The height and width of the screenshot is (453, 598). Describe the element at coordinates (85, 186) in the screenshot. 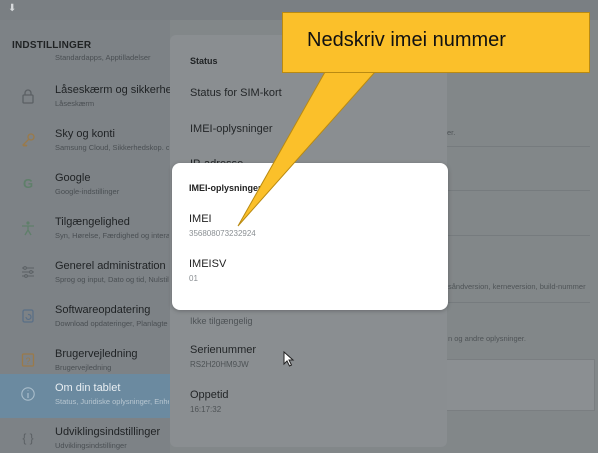

I see `nav-item-google: G Google Google-indstillinger` at that location.